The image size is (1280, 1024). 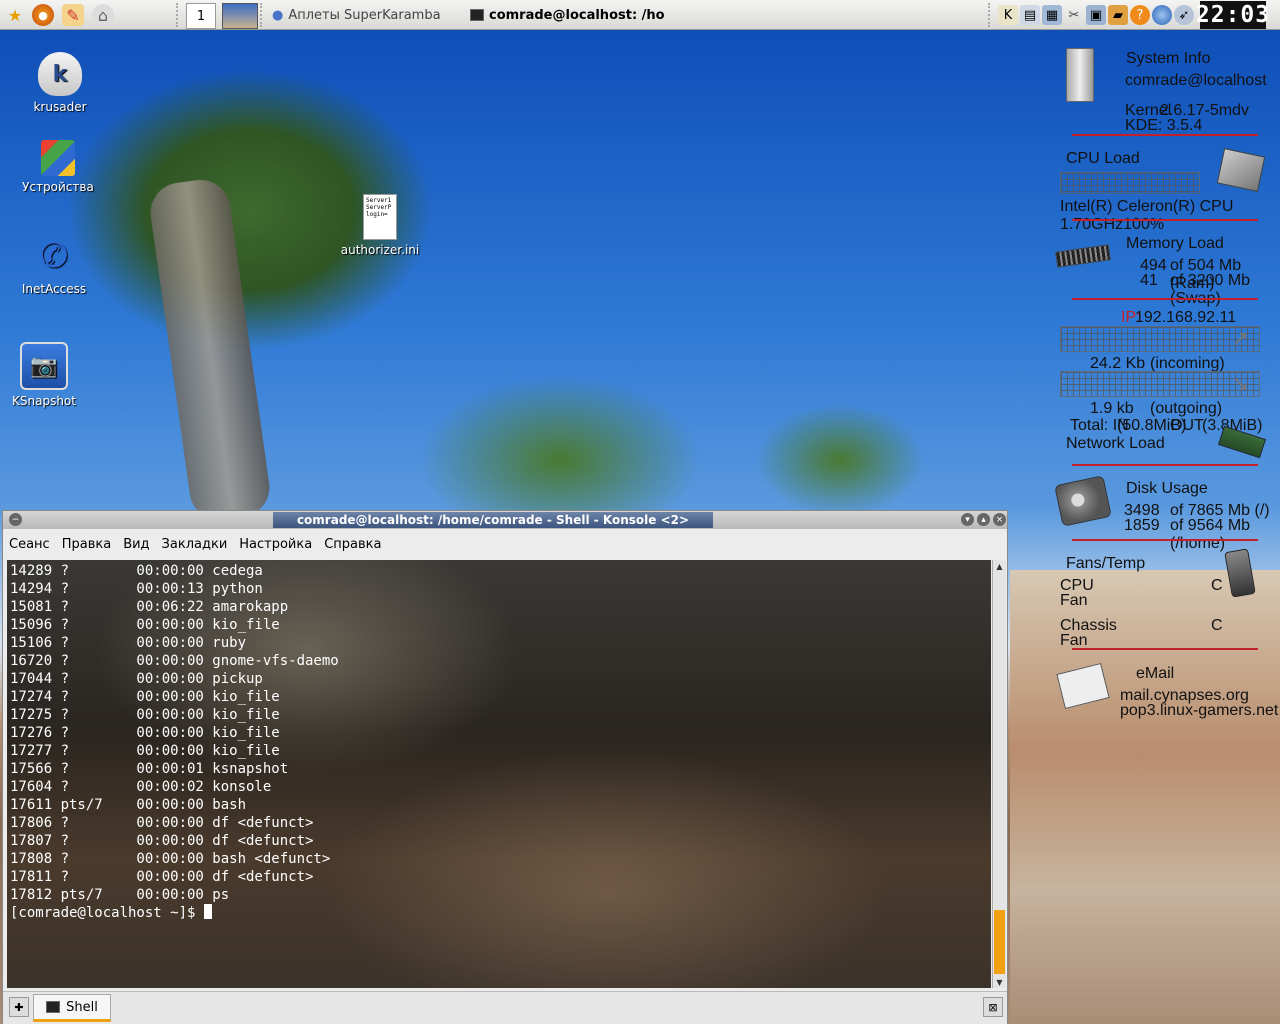 What do you see at coordinates (128, 643) in the screenshot?
I see `terminal-line: 15106 ? 00:00:00 ruby` at bounding box center [128, 643].